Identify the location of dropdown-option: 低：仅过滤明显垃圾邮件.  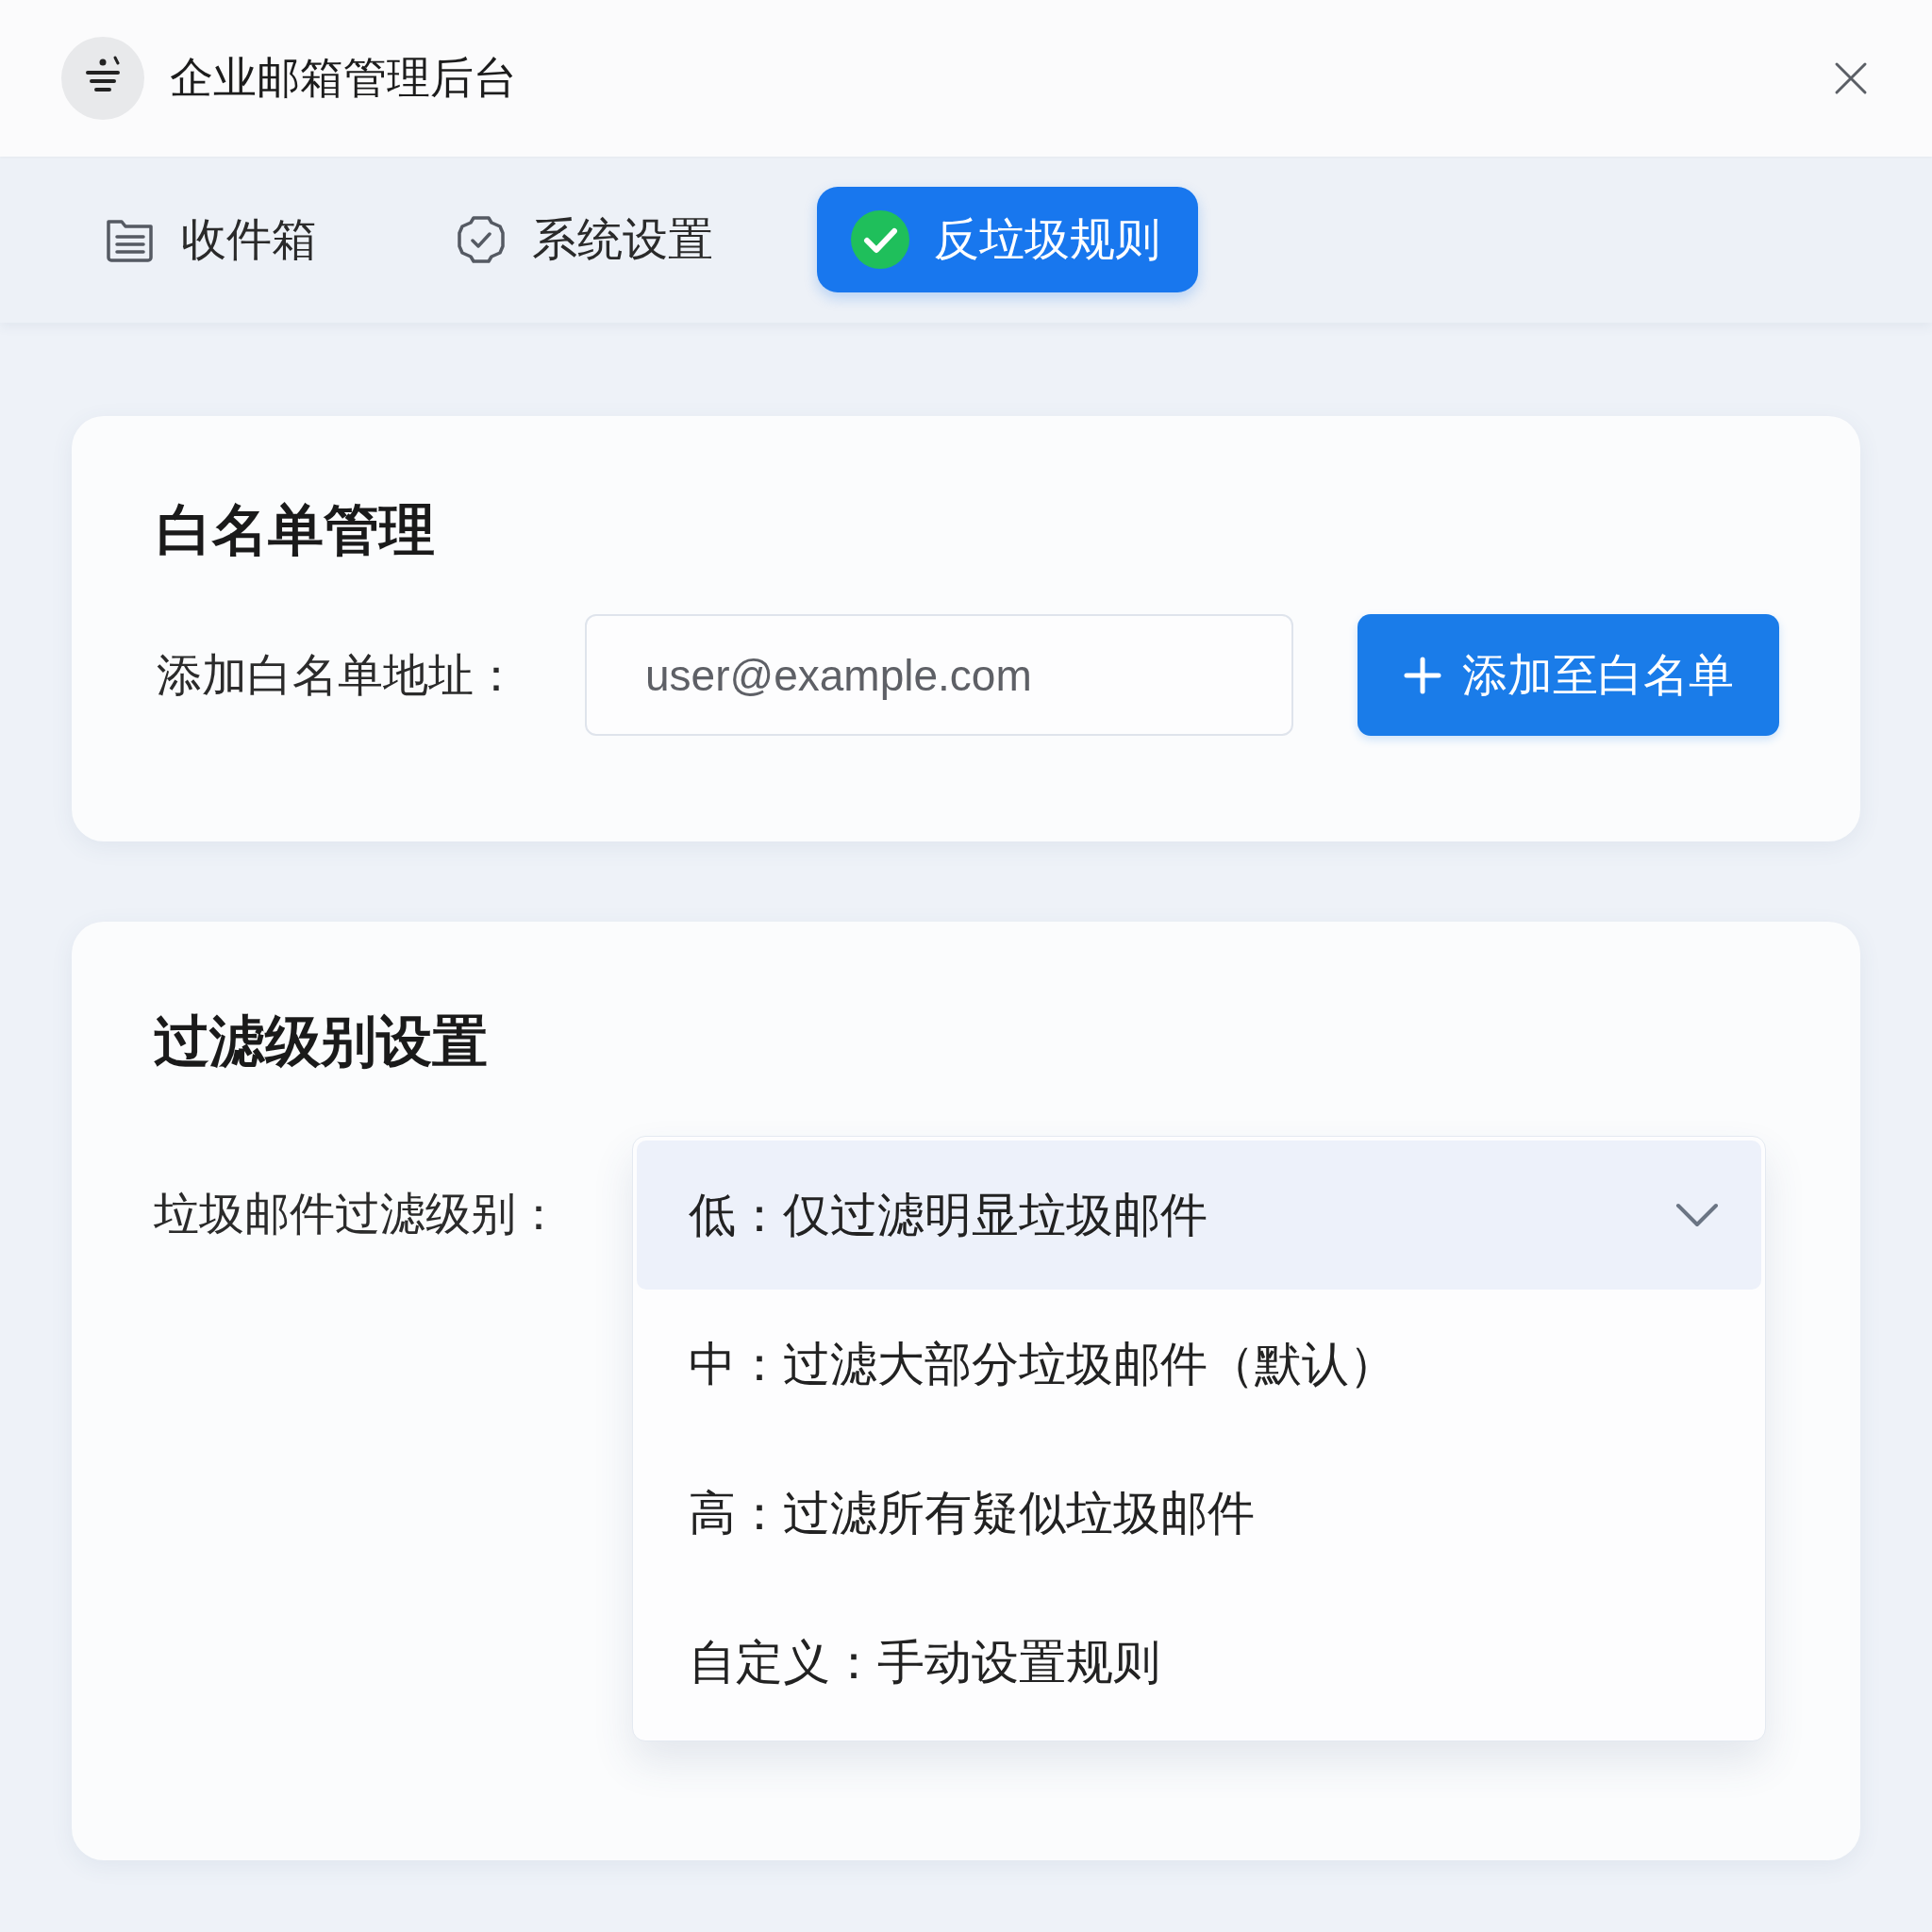
(1199, 1216).